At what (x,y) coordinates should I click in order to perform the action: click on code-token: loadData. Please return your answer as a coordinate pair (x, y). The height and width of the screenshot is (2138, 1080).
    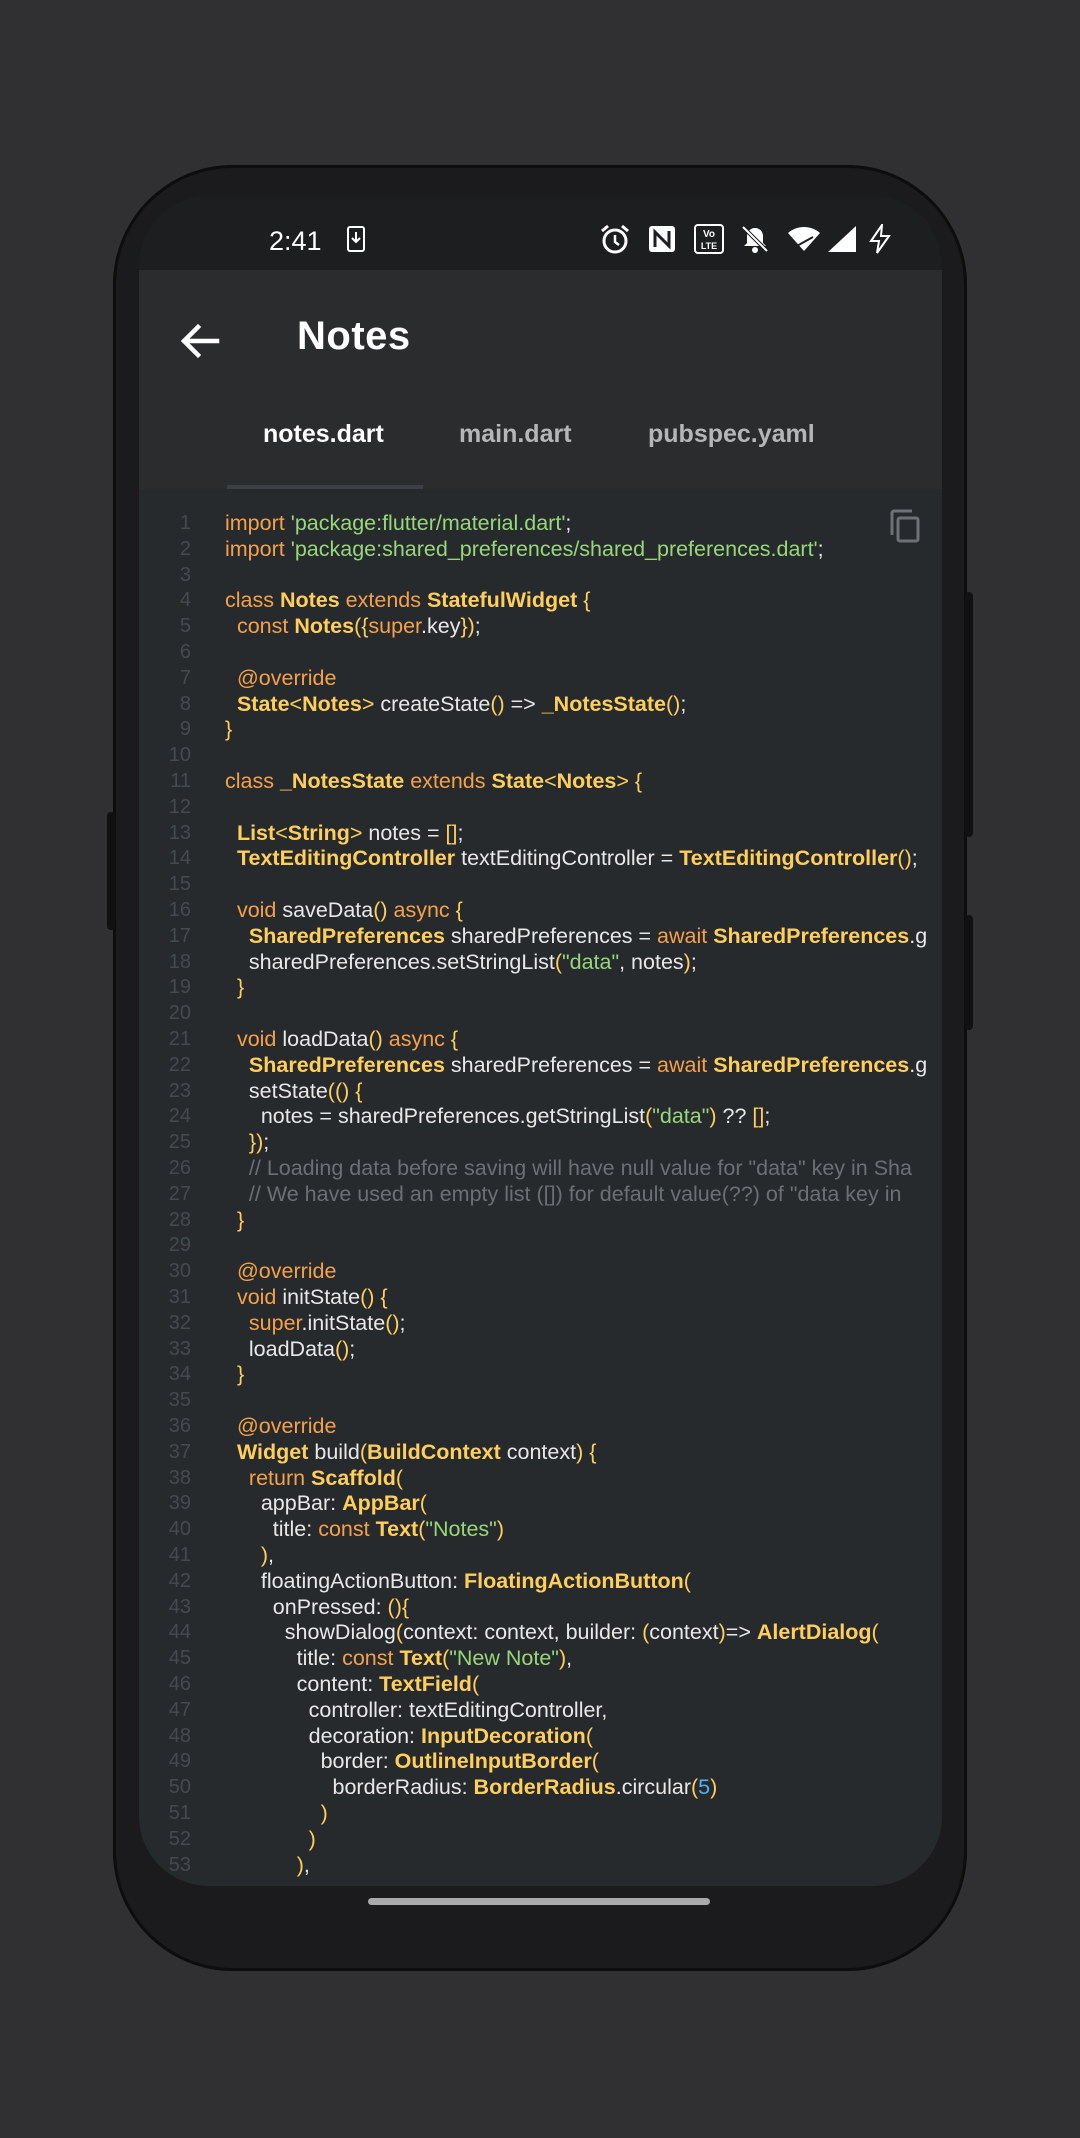
    Looking at the image, I should click on (325, 1039).